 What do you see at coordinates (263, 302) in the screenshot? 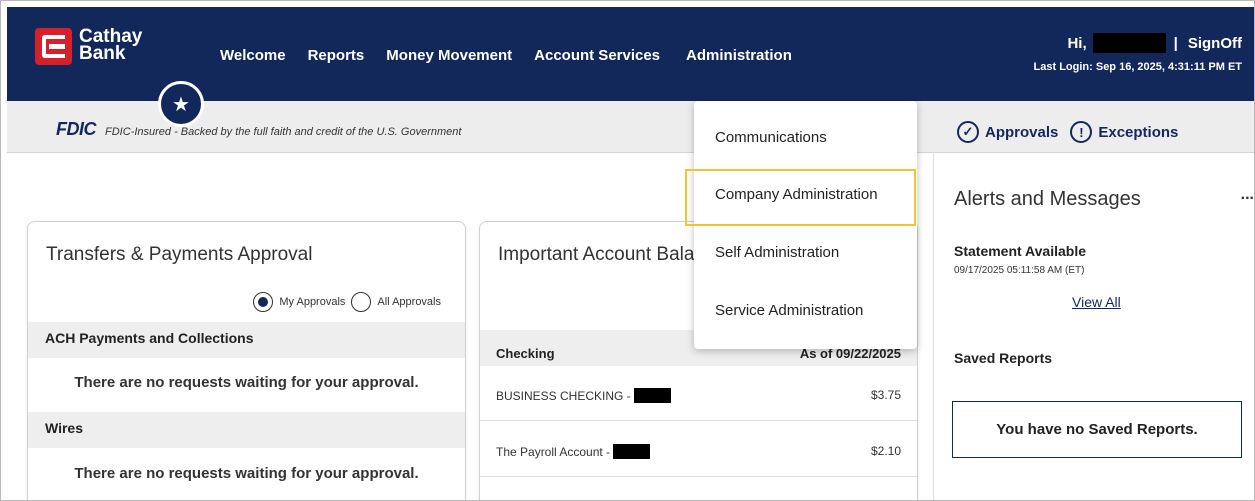
I see `my-approvals-radio` at bounding box center [263, 302].